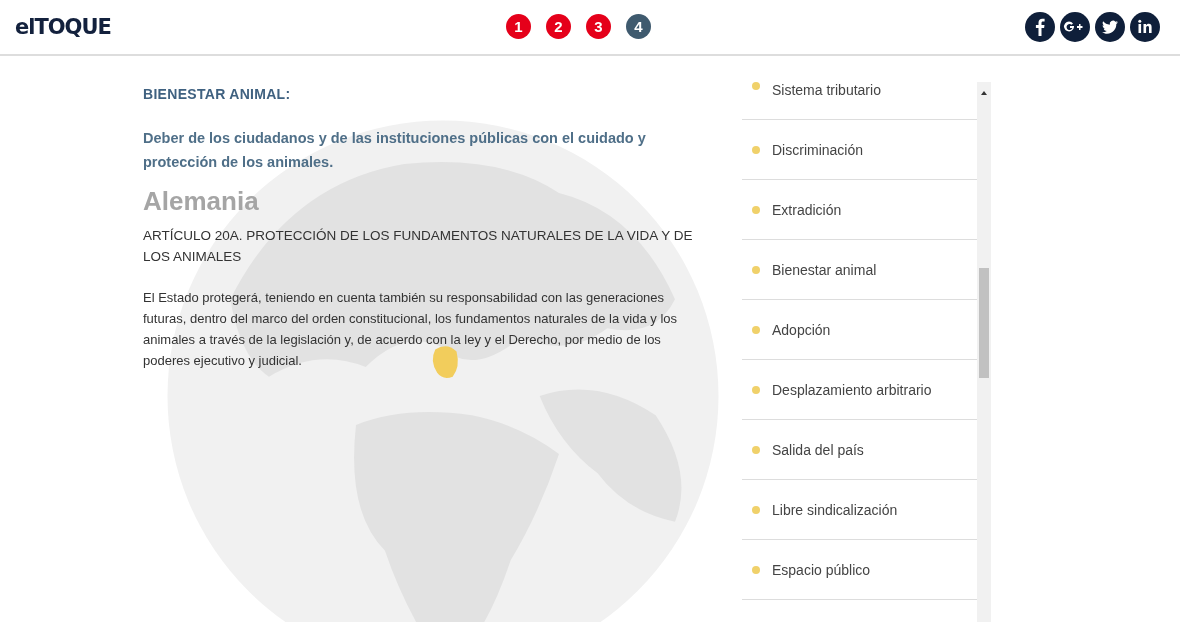 The width and height of the screenshot is (1180, 622). I want to click on step-indicator: 1, so click(518, 26).